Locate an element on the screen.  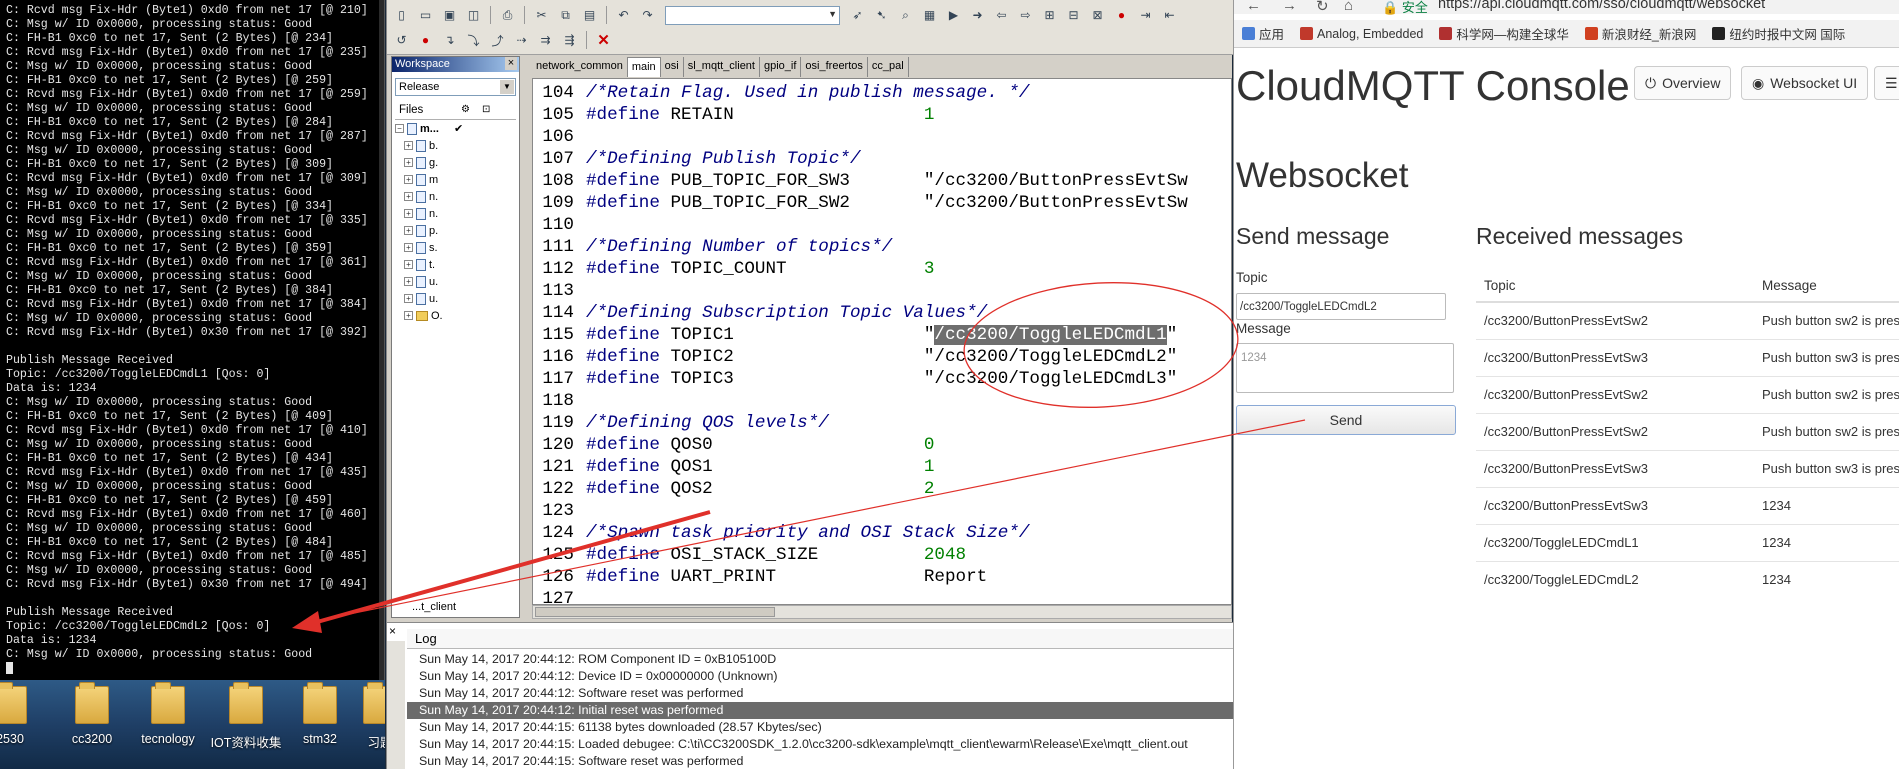
find-in-files-icon: ⌕ is located at coordinates (905, 15).